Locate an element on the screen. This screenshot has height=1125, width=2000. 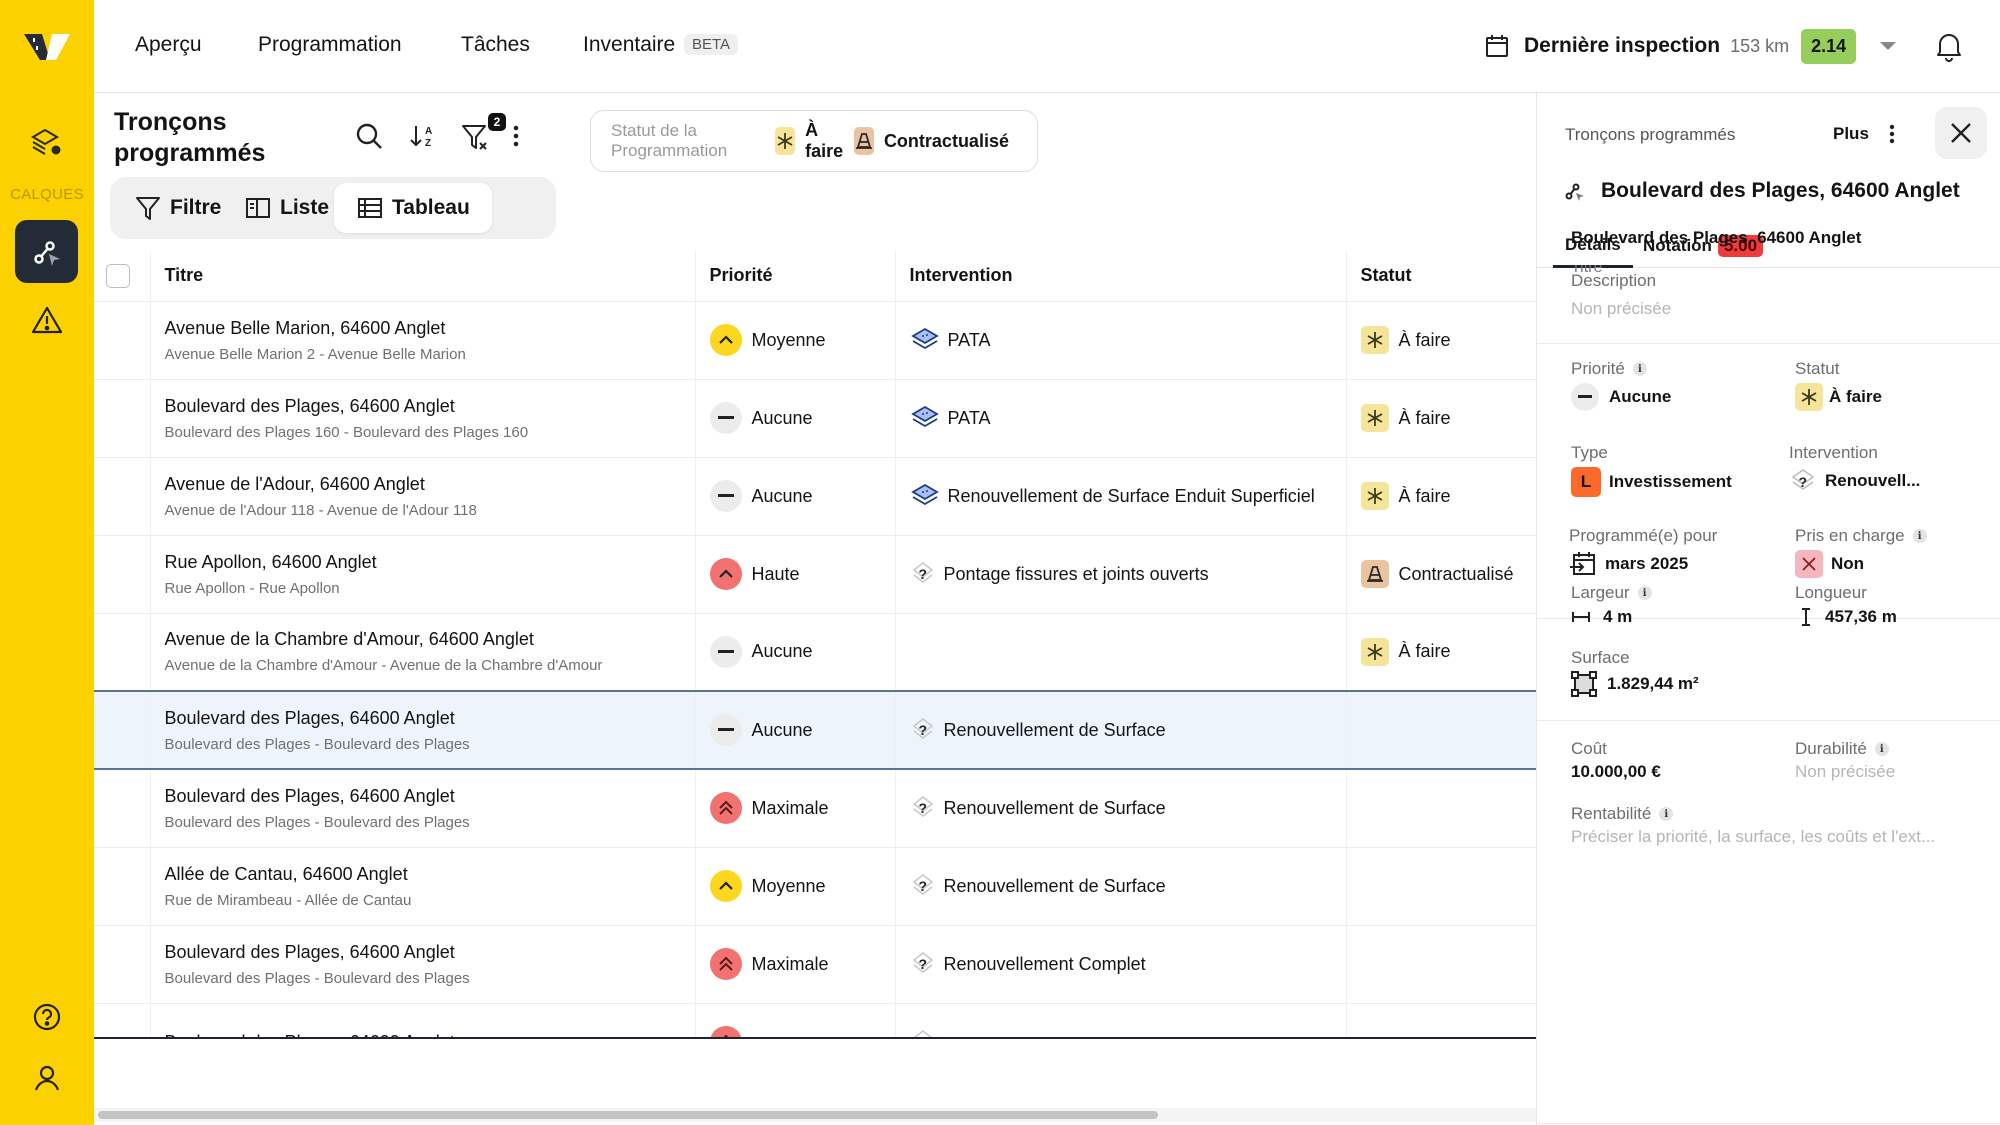
search-button is located at coordinates (369, 138).